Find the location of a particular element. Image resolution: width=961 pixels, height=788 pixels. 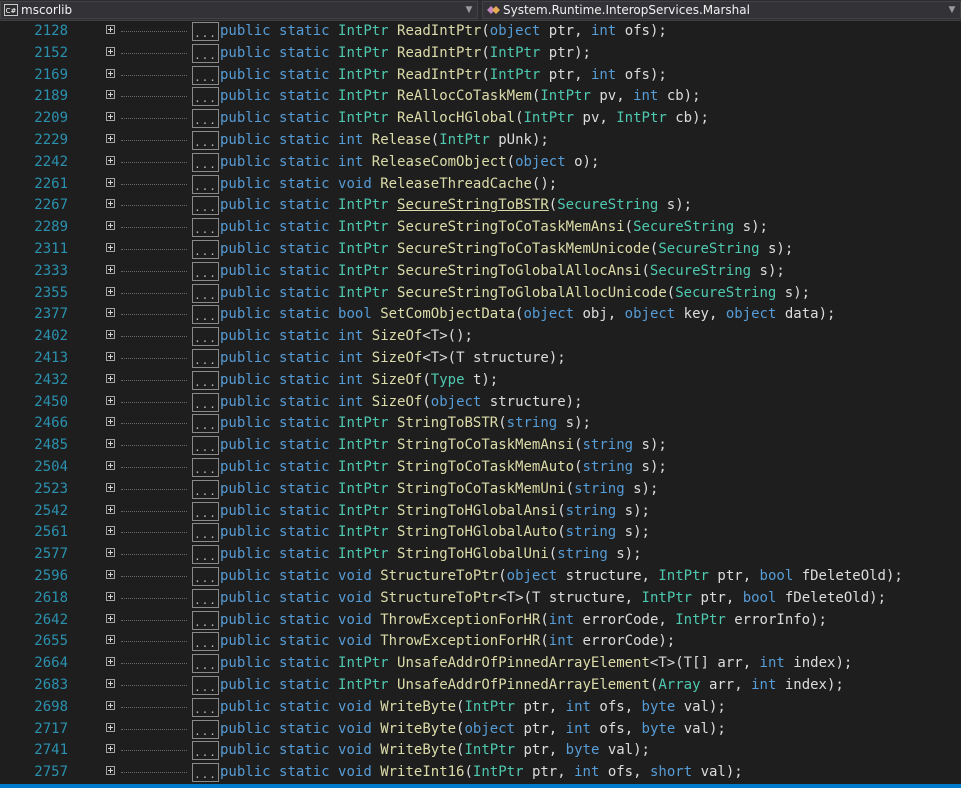

keyword-token: int is located at coordinates (578, 728).